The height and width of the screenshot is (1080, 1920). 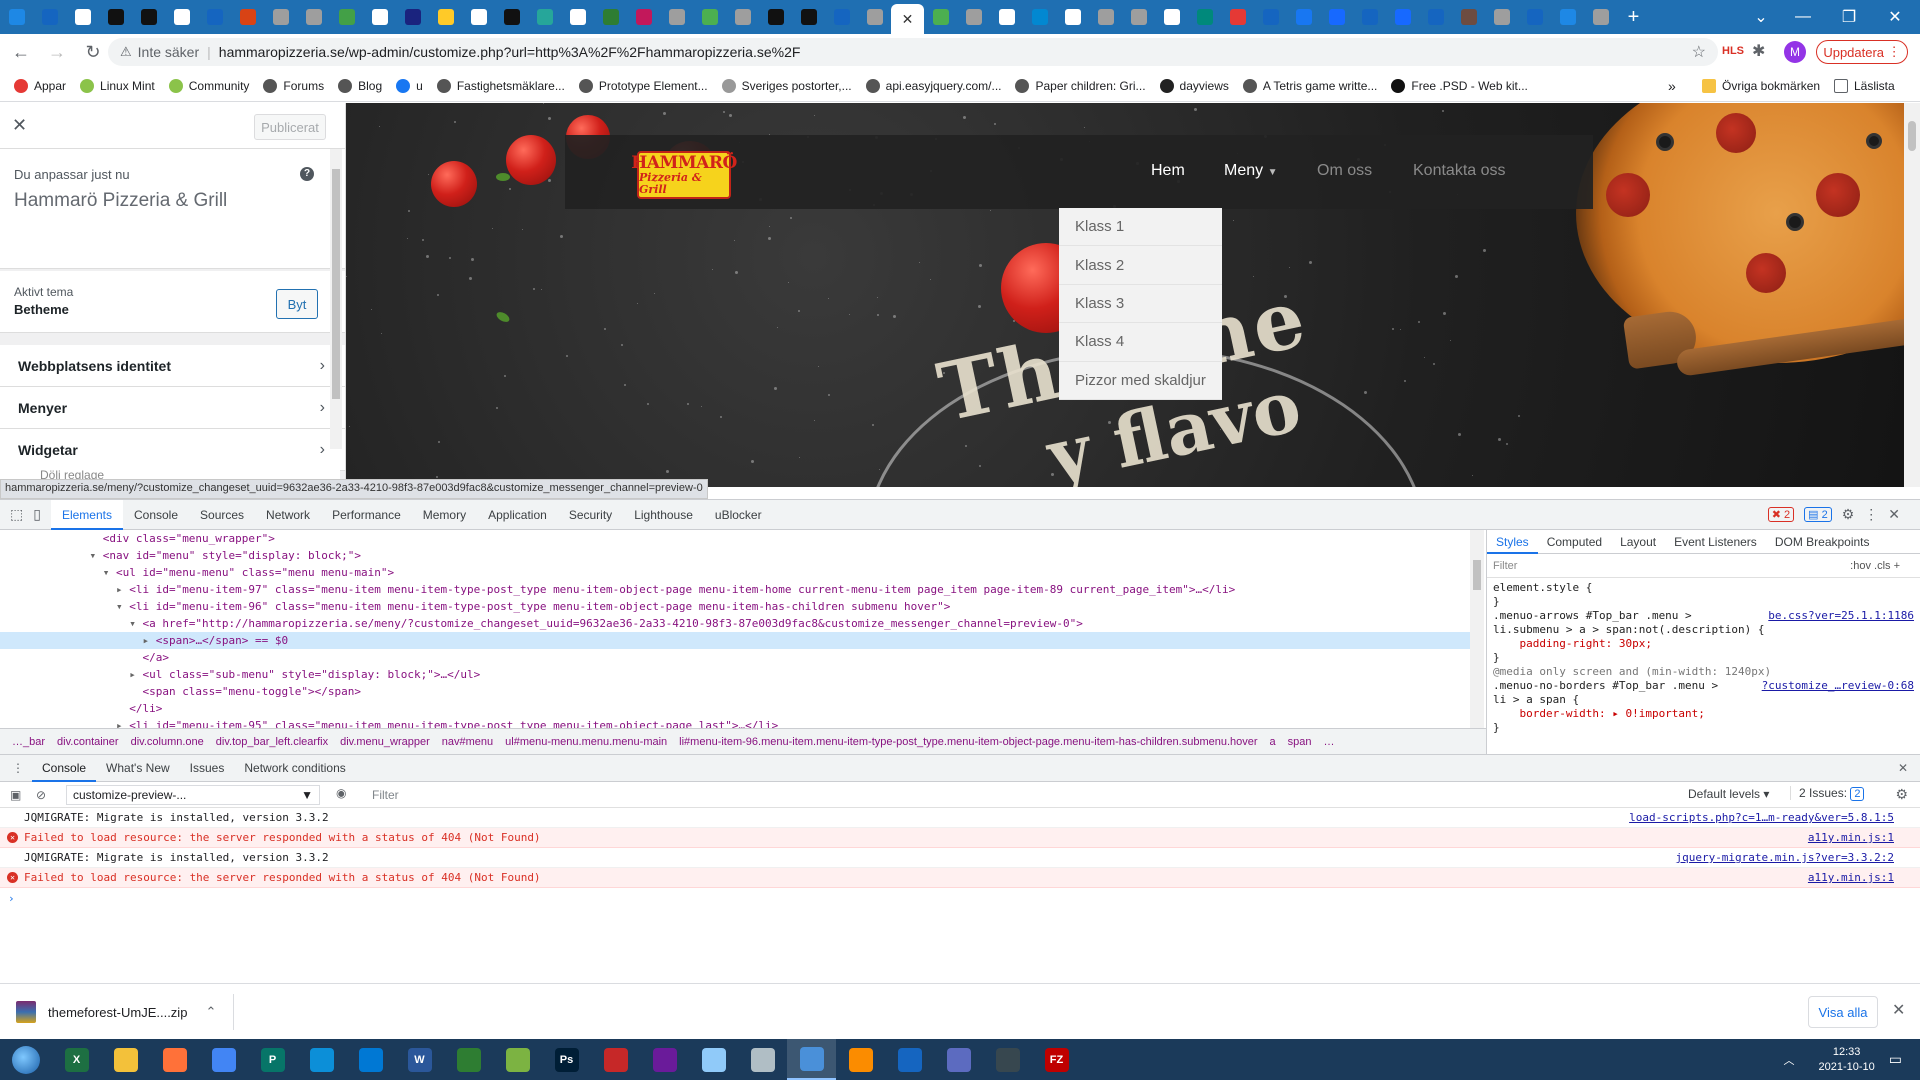 What do you see at coordinates (684, 175) in the screenshot?
I see `site-logo: HAMMARÖ Pizzeria & Grill` at bounding box center [684, 175].